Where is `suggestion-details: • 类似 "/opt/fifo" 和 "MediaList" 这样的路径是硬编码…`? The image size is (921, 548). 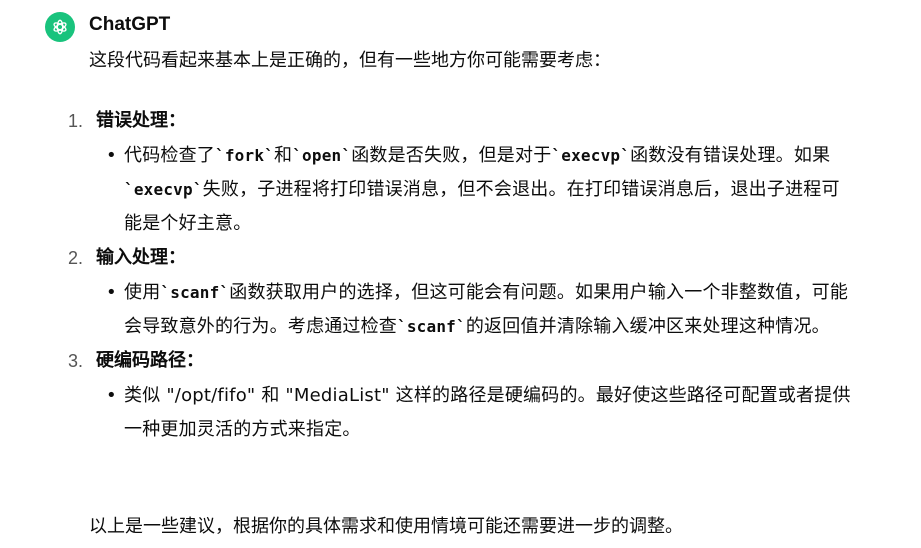 suggestion-details: • 类似 "/opt/fifo" 和 "MediaList" 这样的路径是硬编码… is located at coordinates (482, 413).